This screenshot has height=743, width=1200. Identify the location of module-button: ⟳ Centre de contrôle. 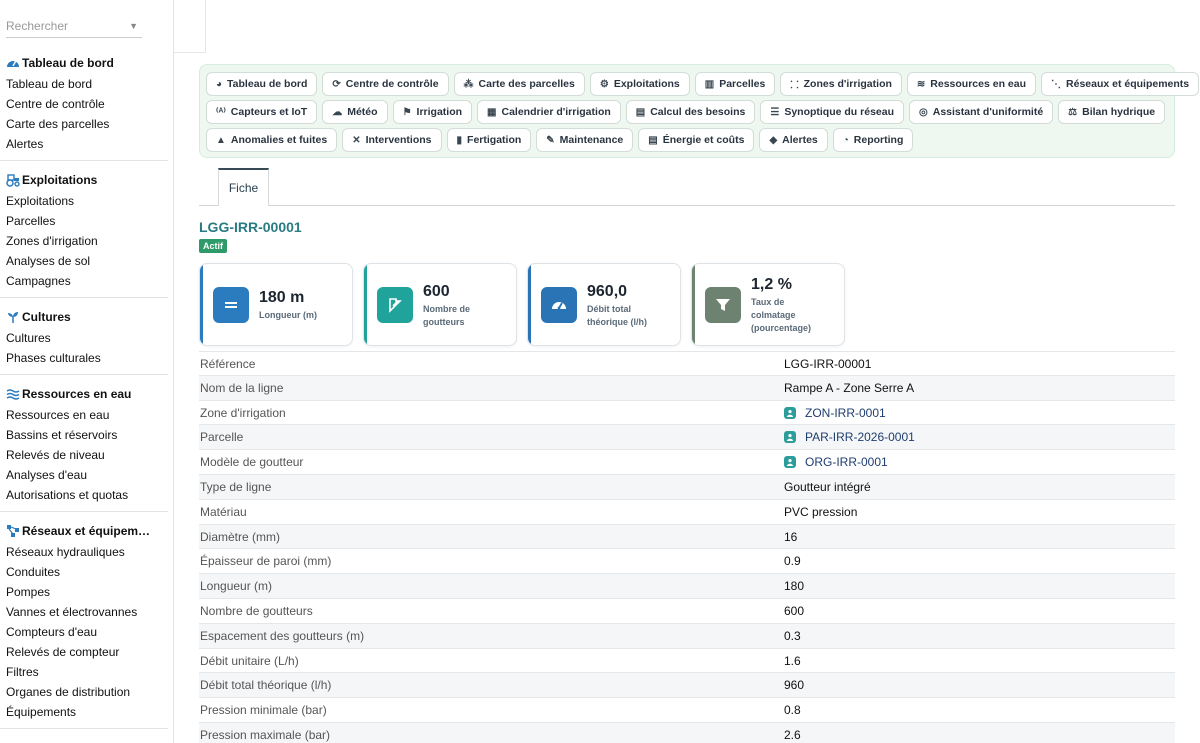
(385, 84).